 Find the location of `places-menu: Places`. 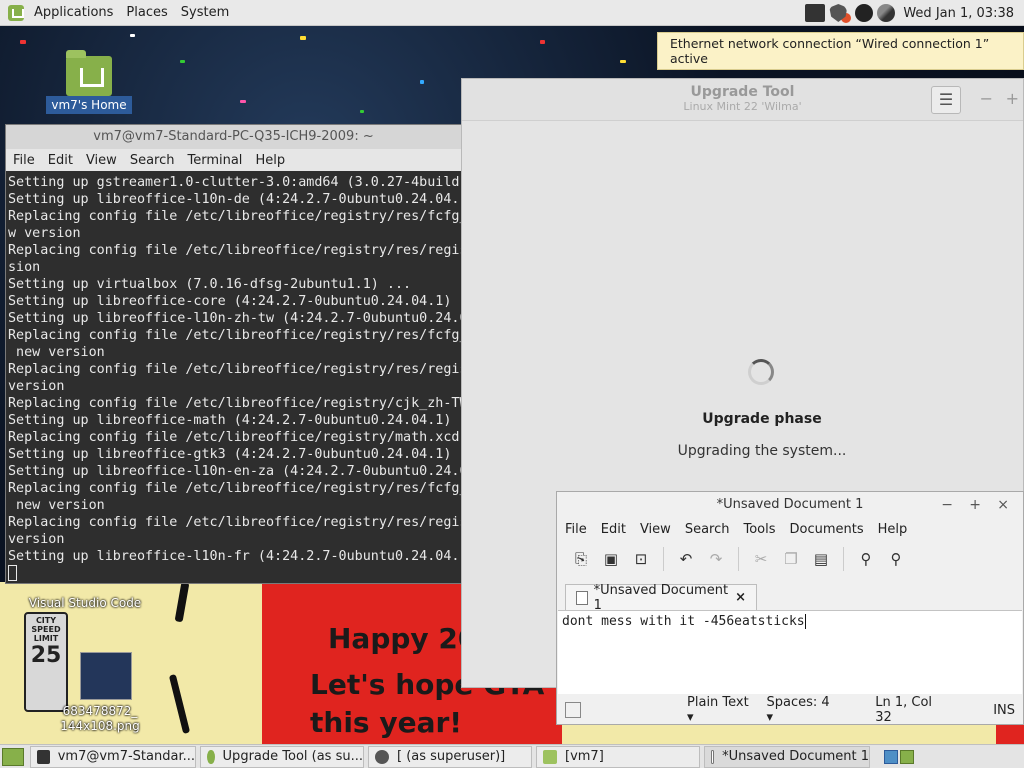

places-menu: Places is located at coordinates (149, 12).